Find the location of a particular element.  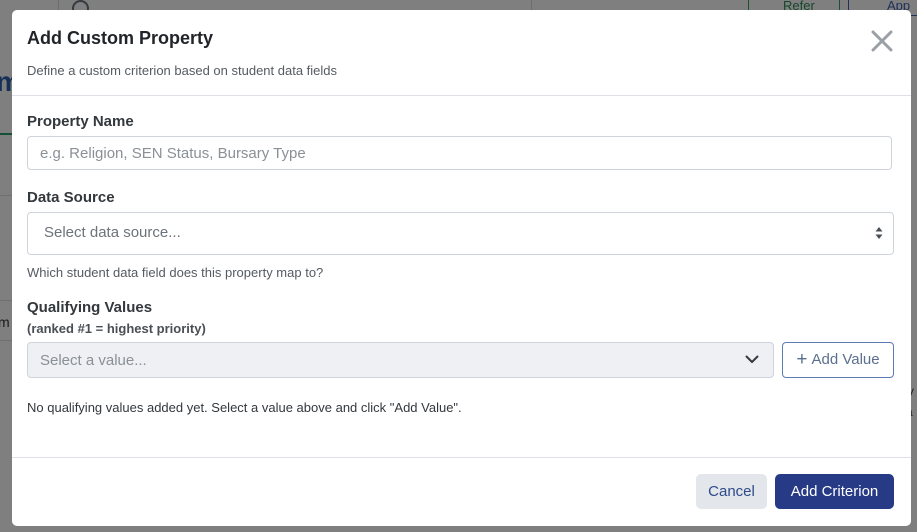

cancel-button: Cancel is located at coordinates (731, 491).